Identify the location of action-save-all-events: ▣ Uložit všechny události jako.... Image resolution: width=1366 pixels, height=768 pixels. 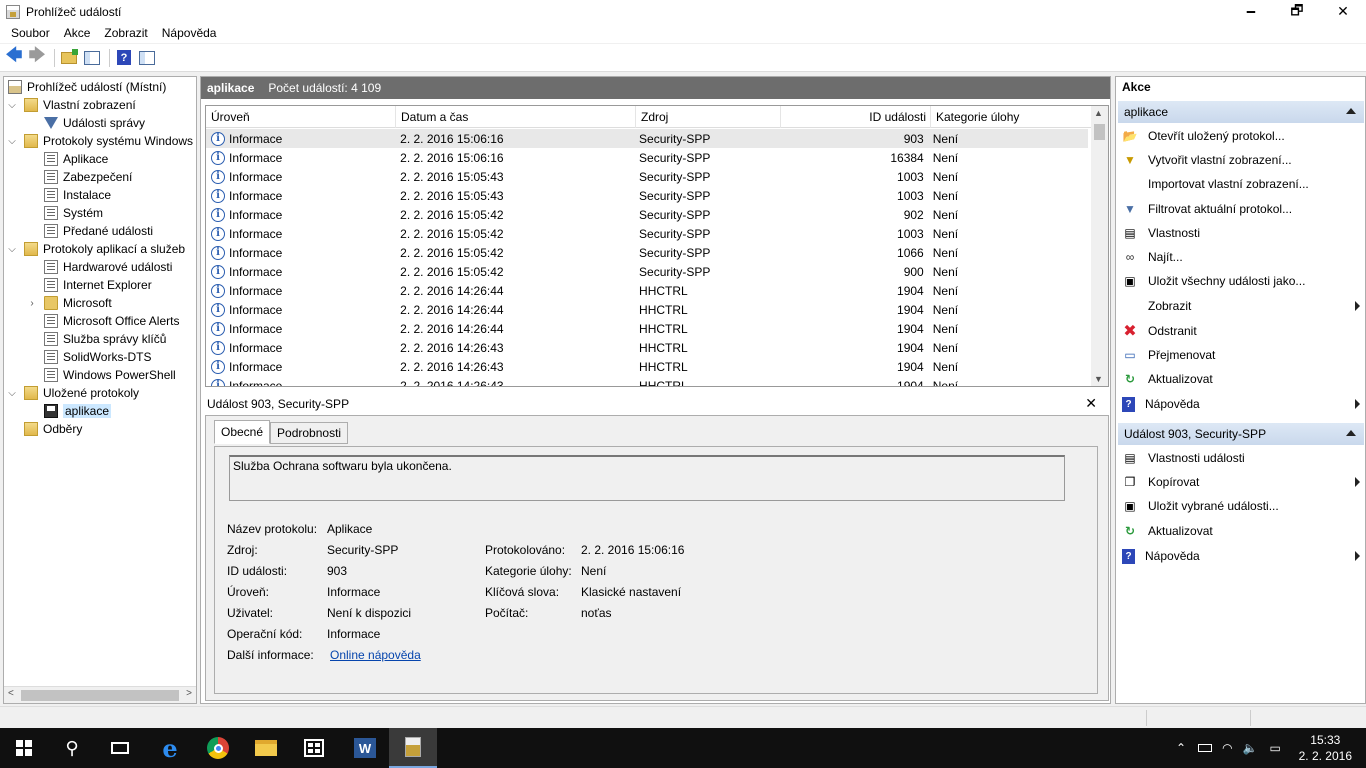
(1242, 281).